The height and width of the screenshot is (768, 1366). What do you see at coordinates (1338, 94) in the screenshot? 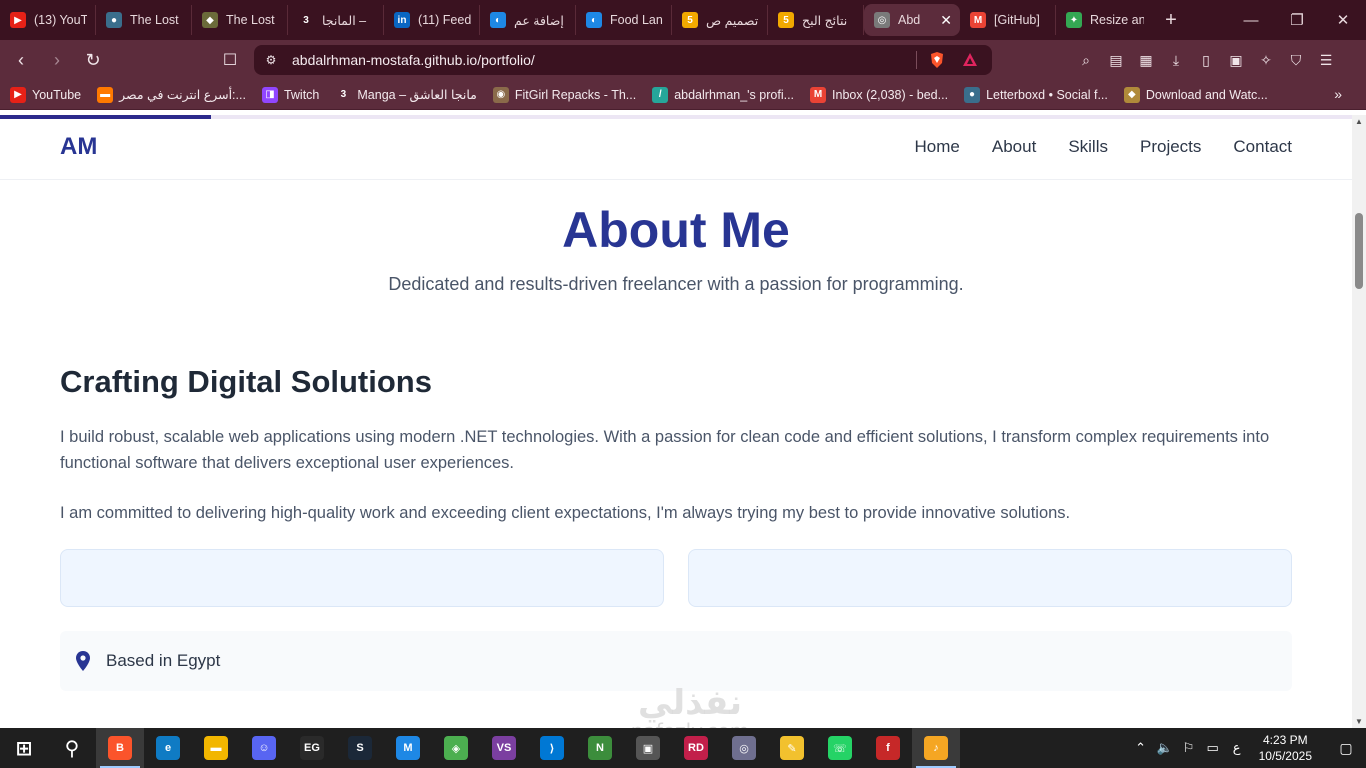
I see `more-bookmarks-button: »` at bounding box center [1338, 94].